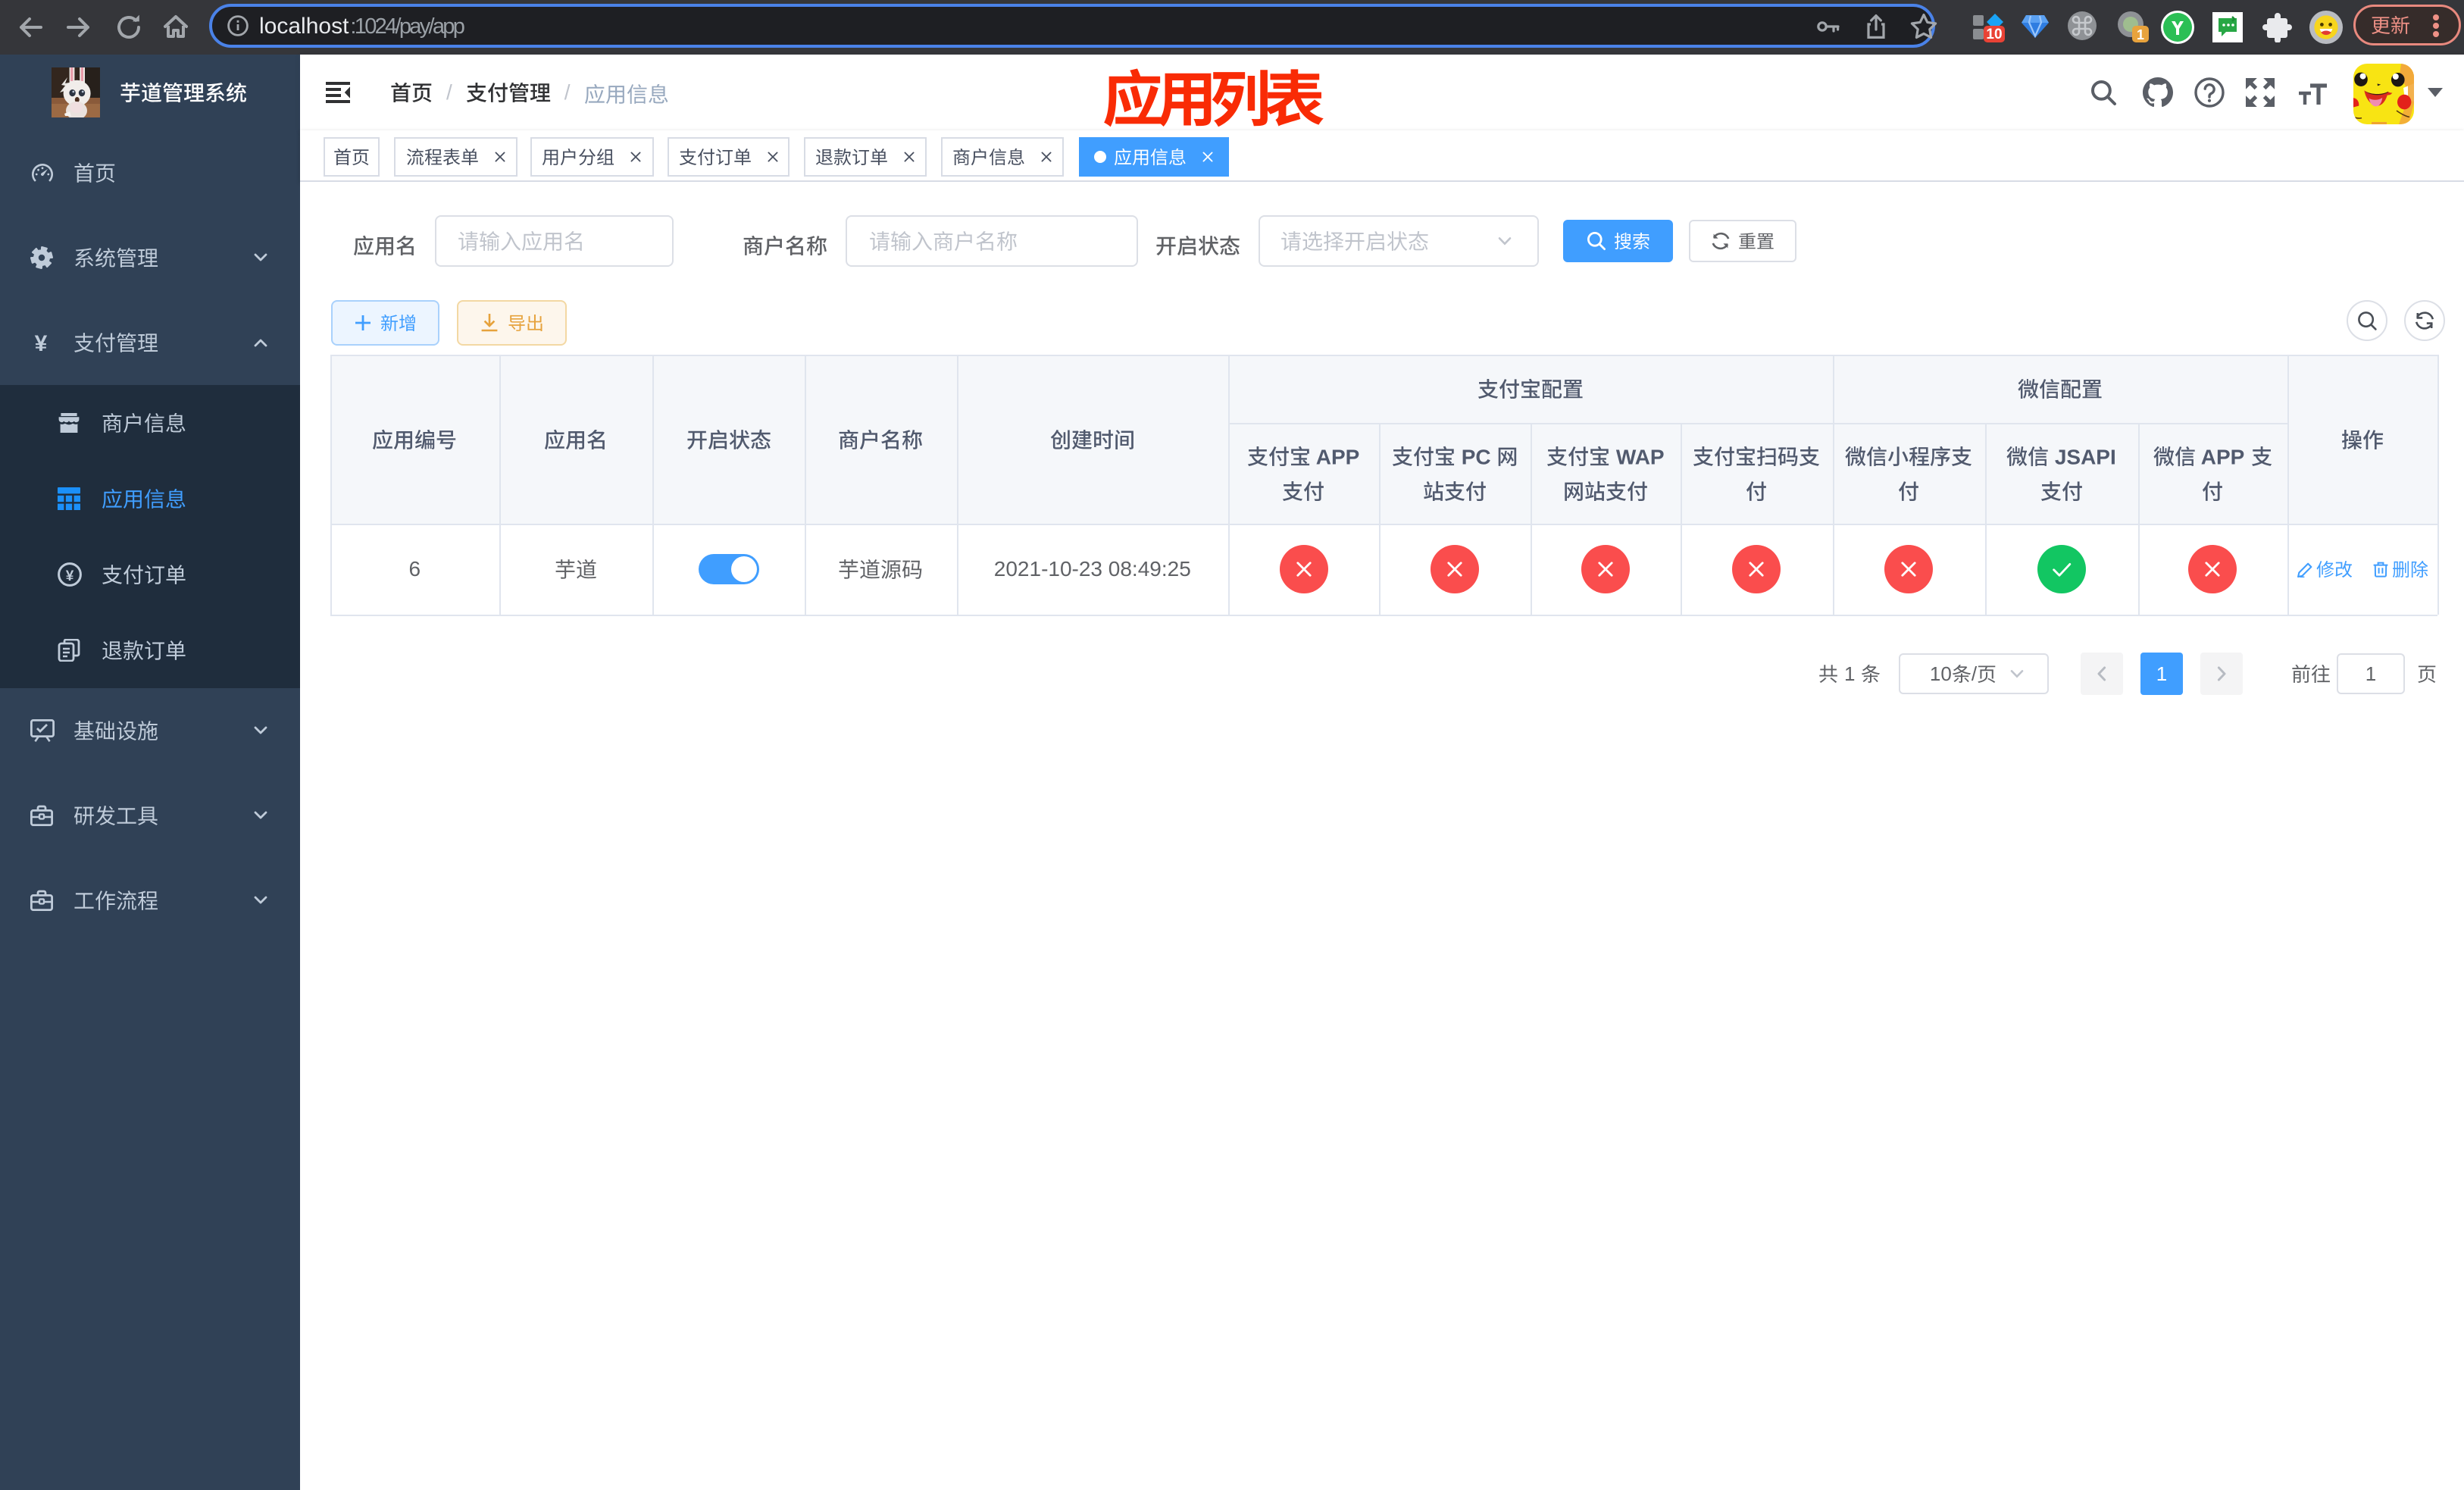 This screenshot has height=1490, width=2464. I want to click on svg-text: 1, so click(2140, 35).